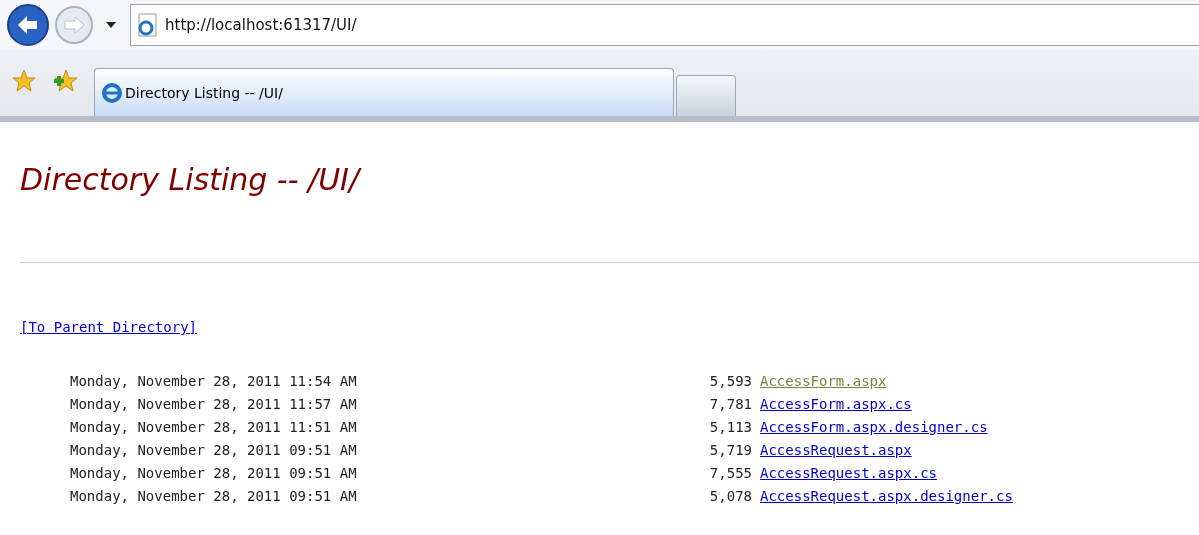  What do you see at coordinates (836, 449) in the screenshot?
I see `file-link: AccessRequest.aspx` at bounding box center [836, 449].